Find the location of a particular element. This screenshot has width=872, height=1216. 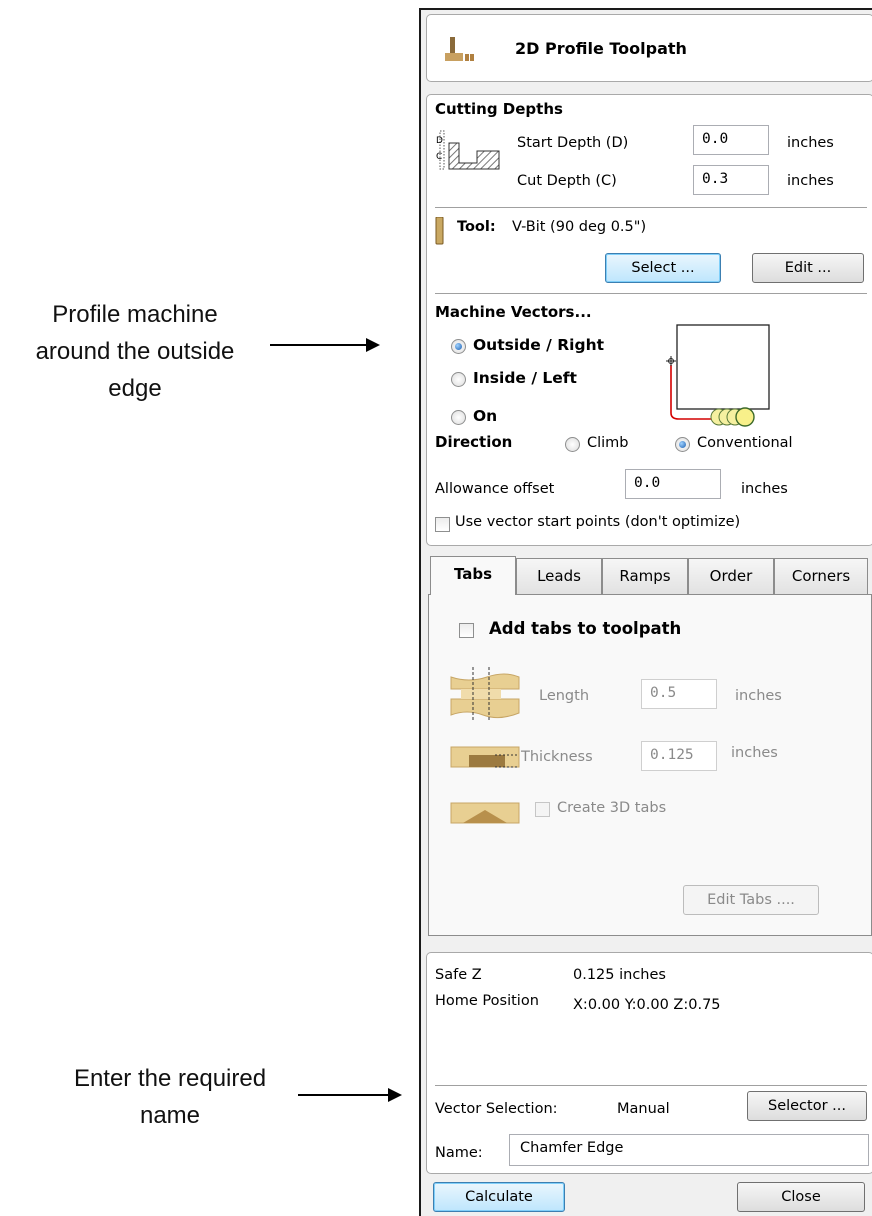

home-position-label: Home Position is located at coordinates (487, 1001).